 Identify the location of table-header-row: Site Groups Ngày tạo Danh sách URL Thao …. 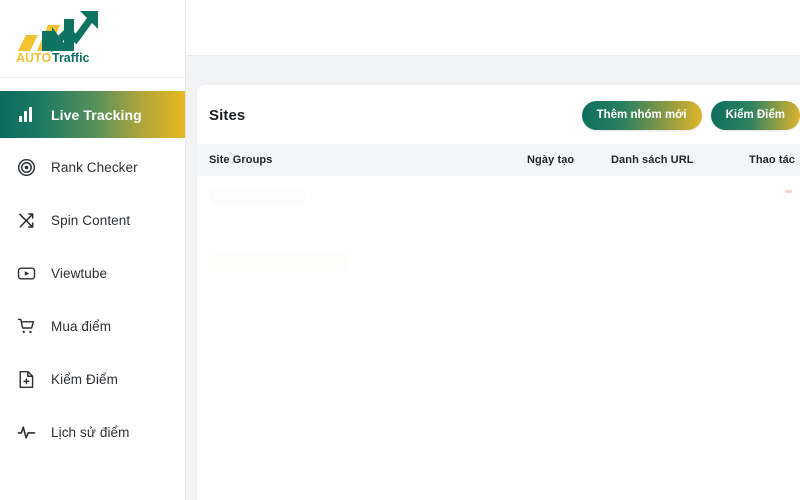
(498, 159).